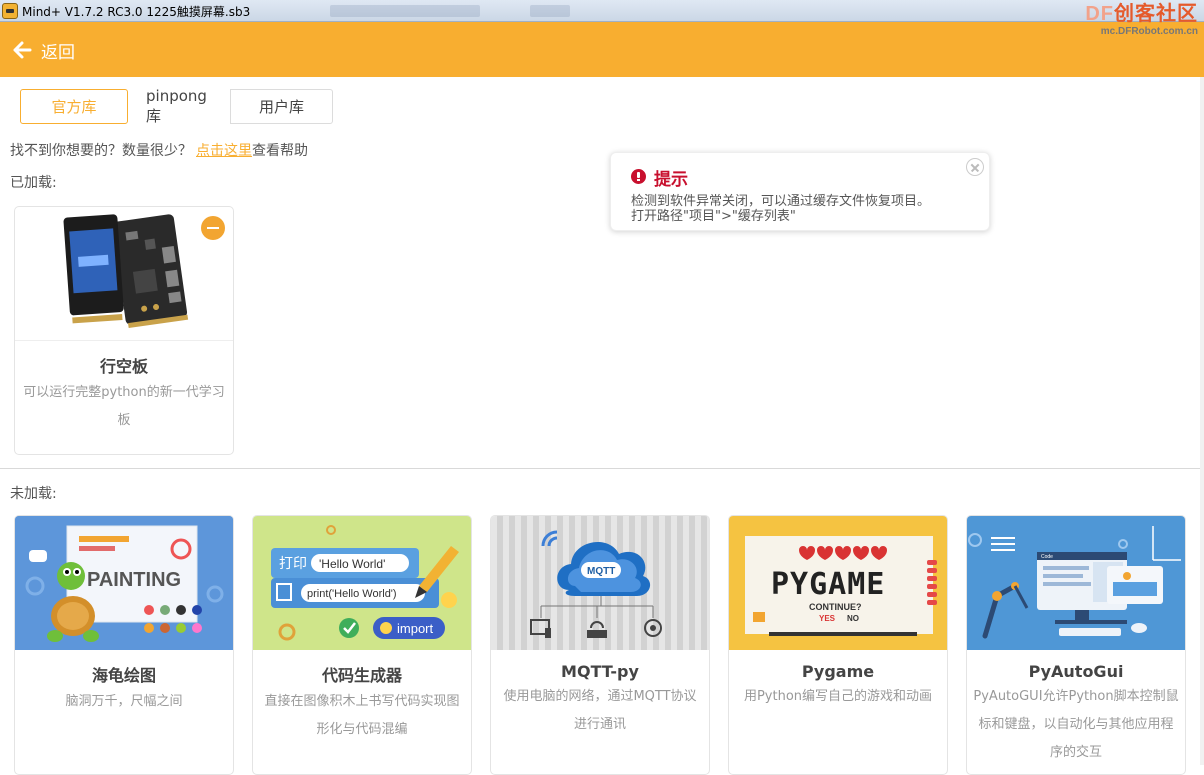 Image resolution: width=1204 pixels, height=775 pixels. I want to click on tab-pinpong-library: pinpong库, so click(179, 106).